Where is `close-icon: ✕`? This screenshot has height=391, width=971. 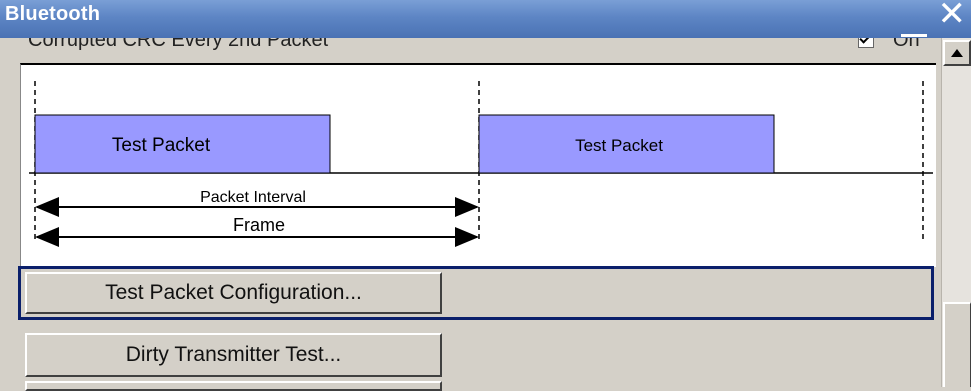
close-icon: ✕ is located at coordinates (952, 15).